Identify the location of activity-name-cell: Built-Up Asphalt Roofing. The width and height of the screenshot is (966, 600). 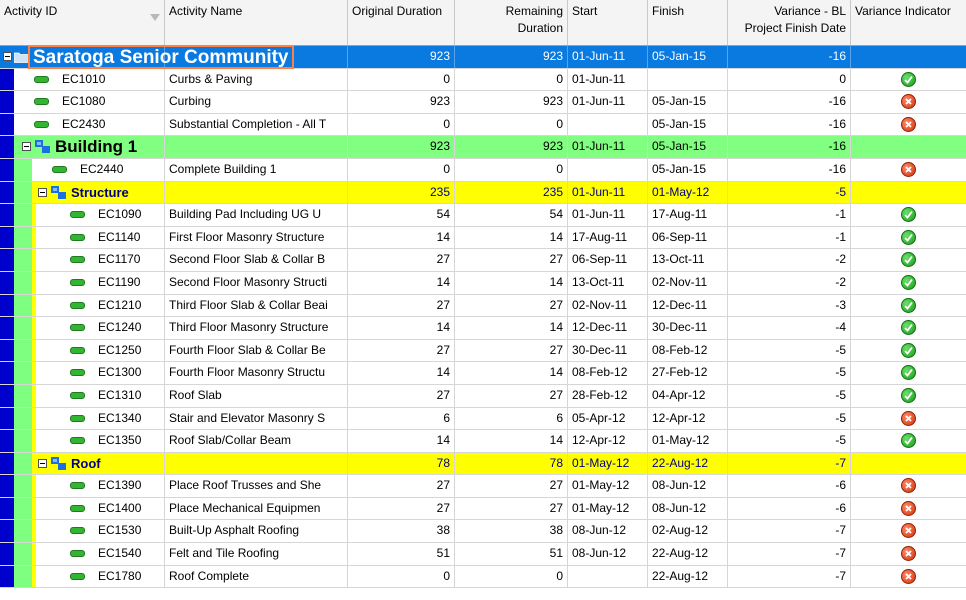
(256, 531).